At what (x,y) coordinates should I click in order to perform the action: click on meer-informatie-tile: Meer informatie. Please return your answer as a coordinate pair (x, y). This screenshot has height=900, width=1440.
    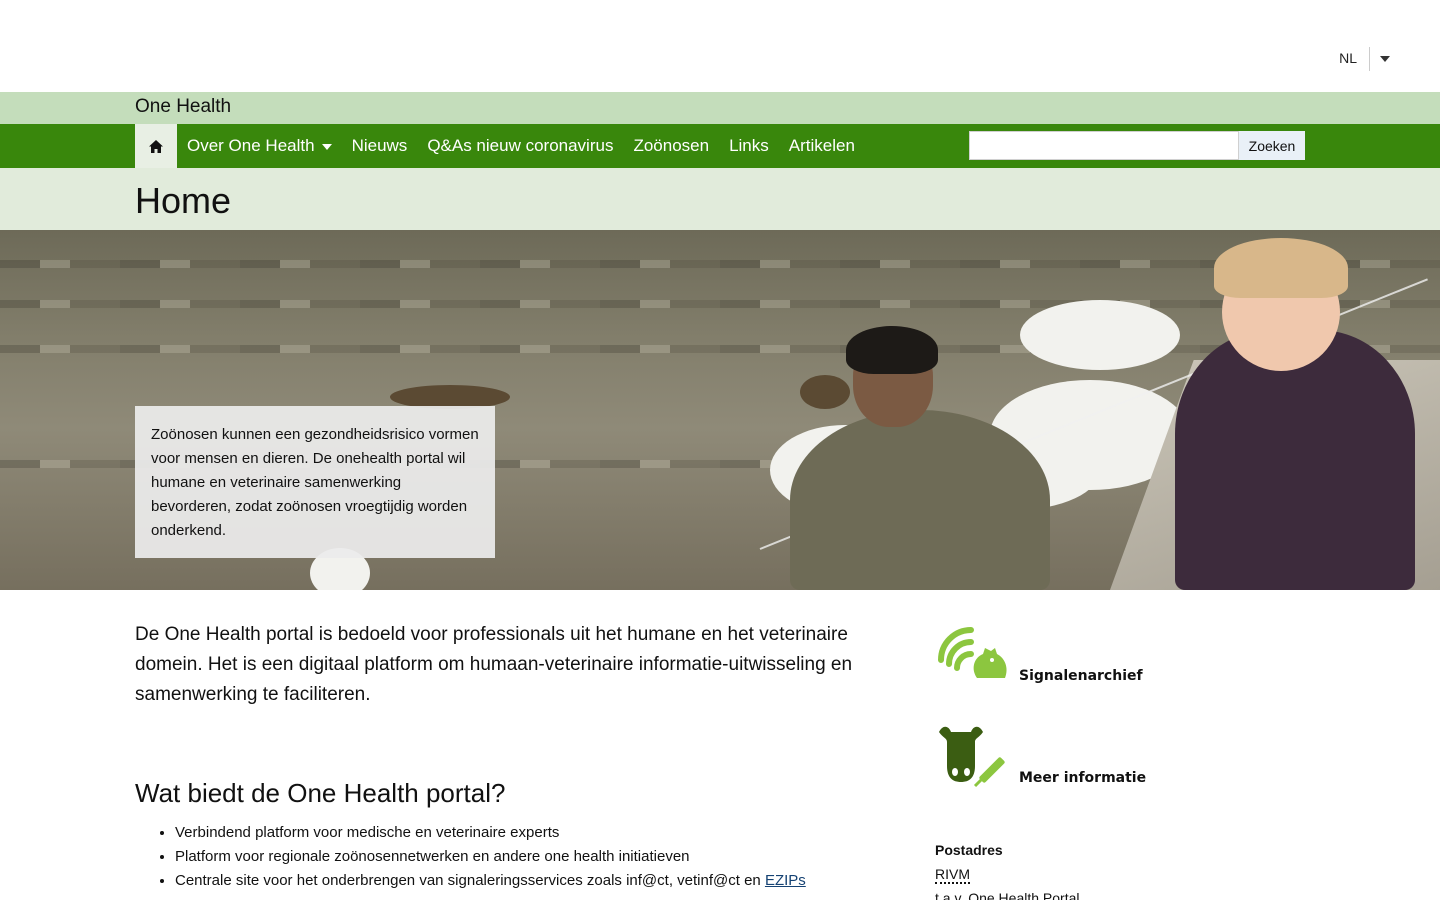
    Looking at the image, I should click on (1120, 755).